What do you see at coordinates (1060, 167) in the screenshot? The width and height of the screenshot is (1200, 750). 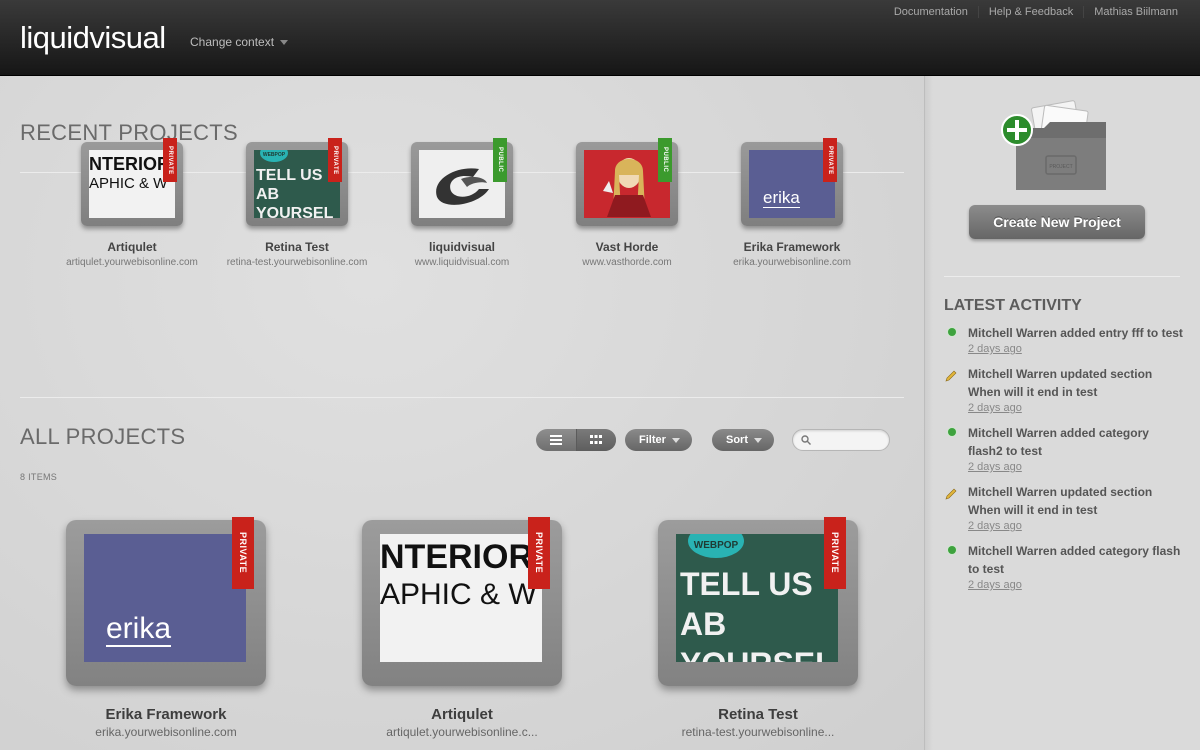 I see `folder-label: PROJECT` at bounding box center [1060, 167].